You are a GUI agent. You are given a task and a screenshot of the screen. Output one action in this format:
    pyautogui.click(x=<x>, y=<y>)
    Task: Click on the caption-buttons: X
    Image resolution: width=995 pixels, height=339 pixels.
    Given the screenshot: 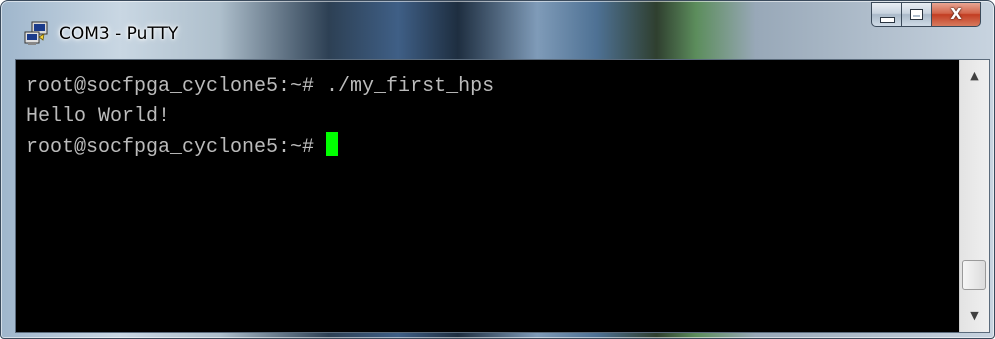 What is the action you would take?
    pyautogui.click(x=926, y=14)
    